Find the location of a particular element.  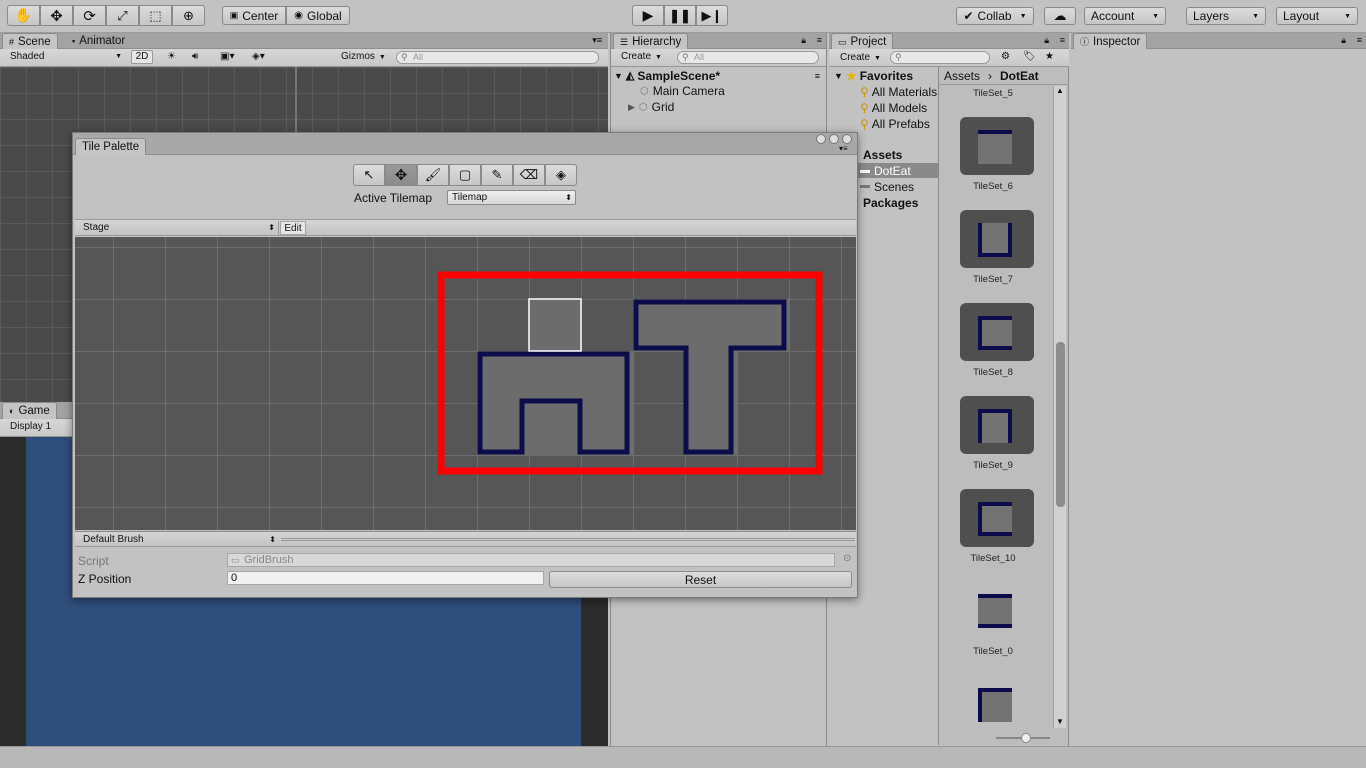

assets-row: Assets is located at coordinates (882, 155).